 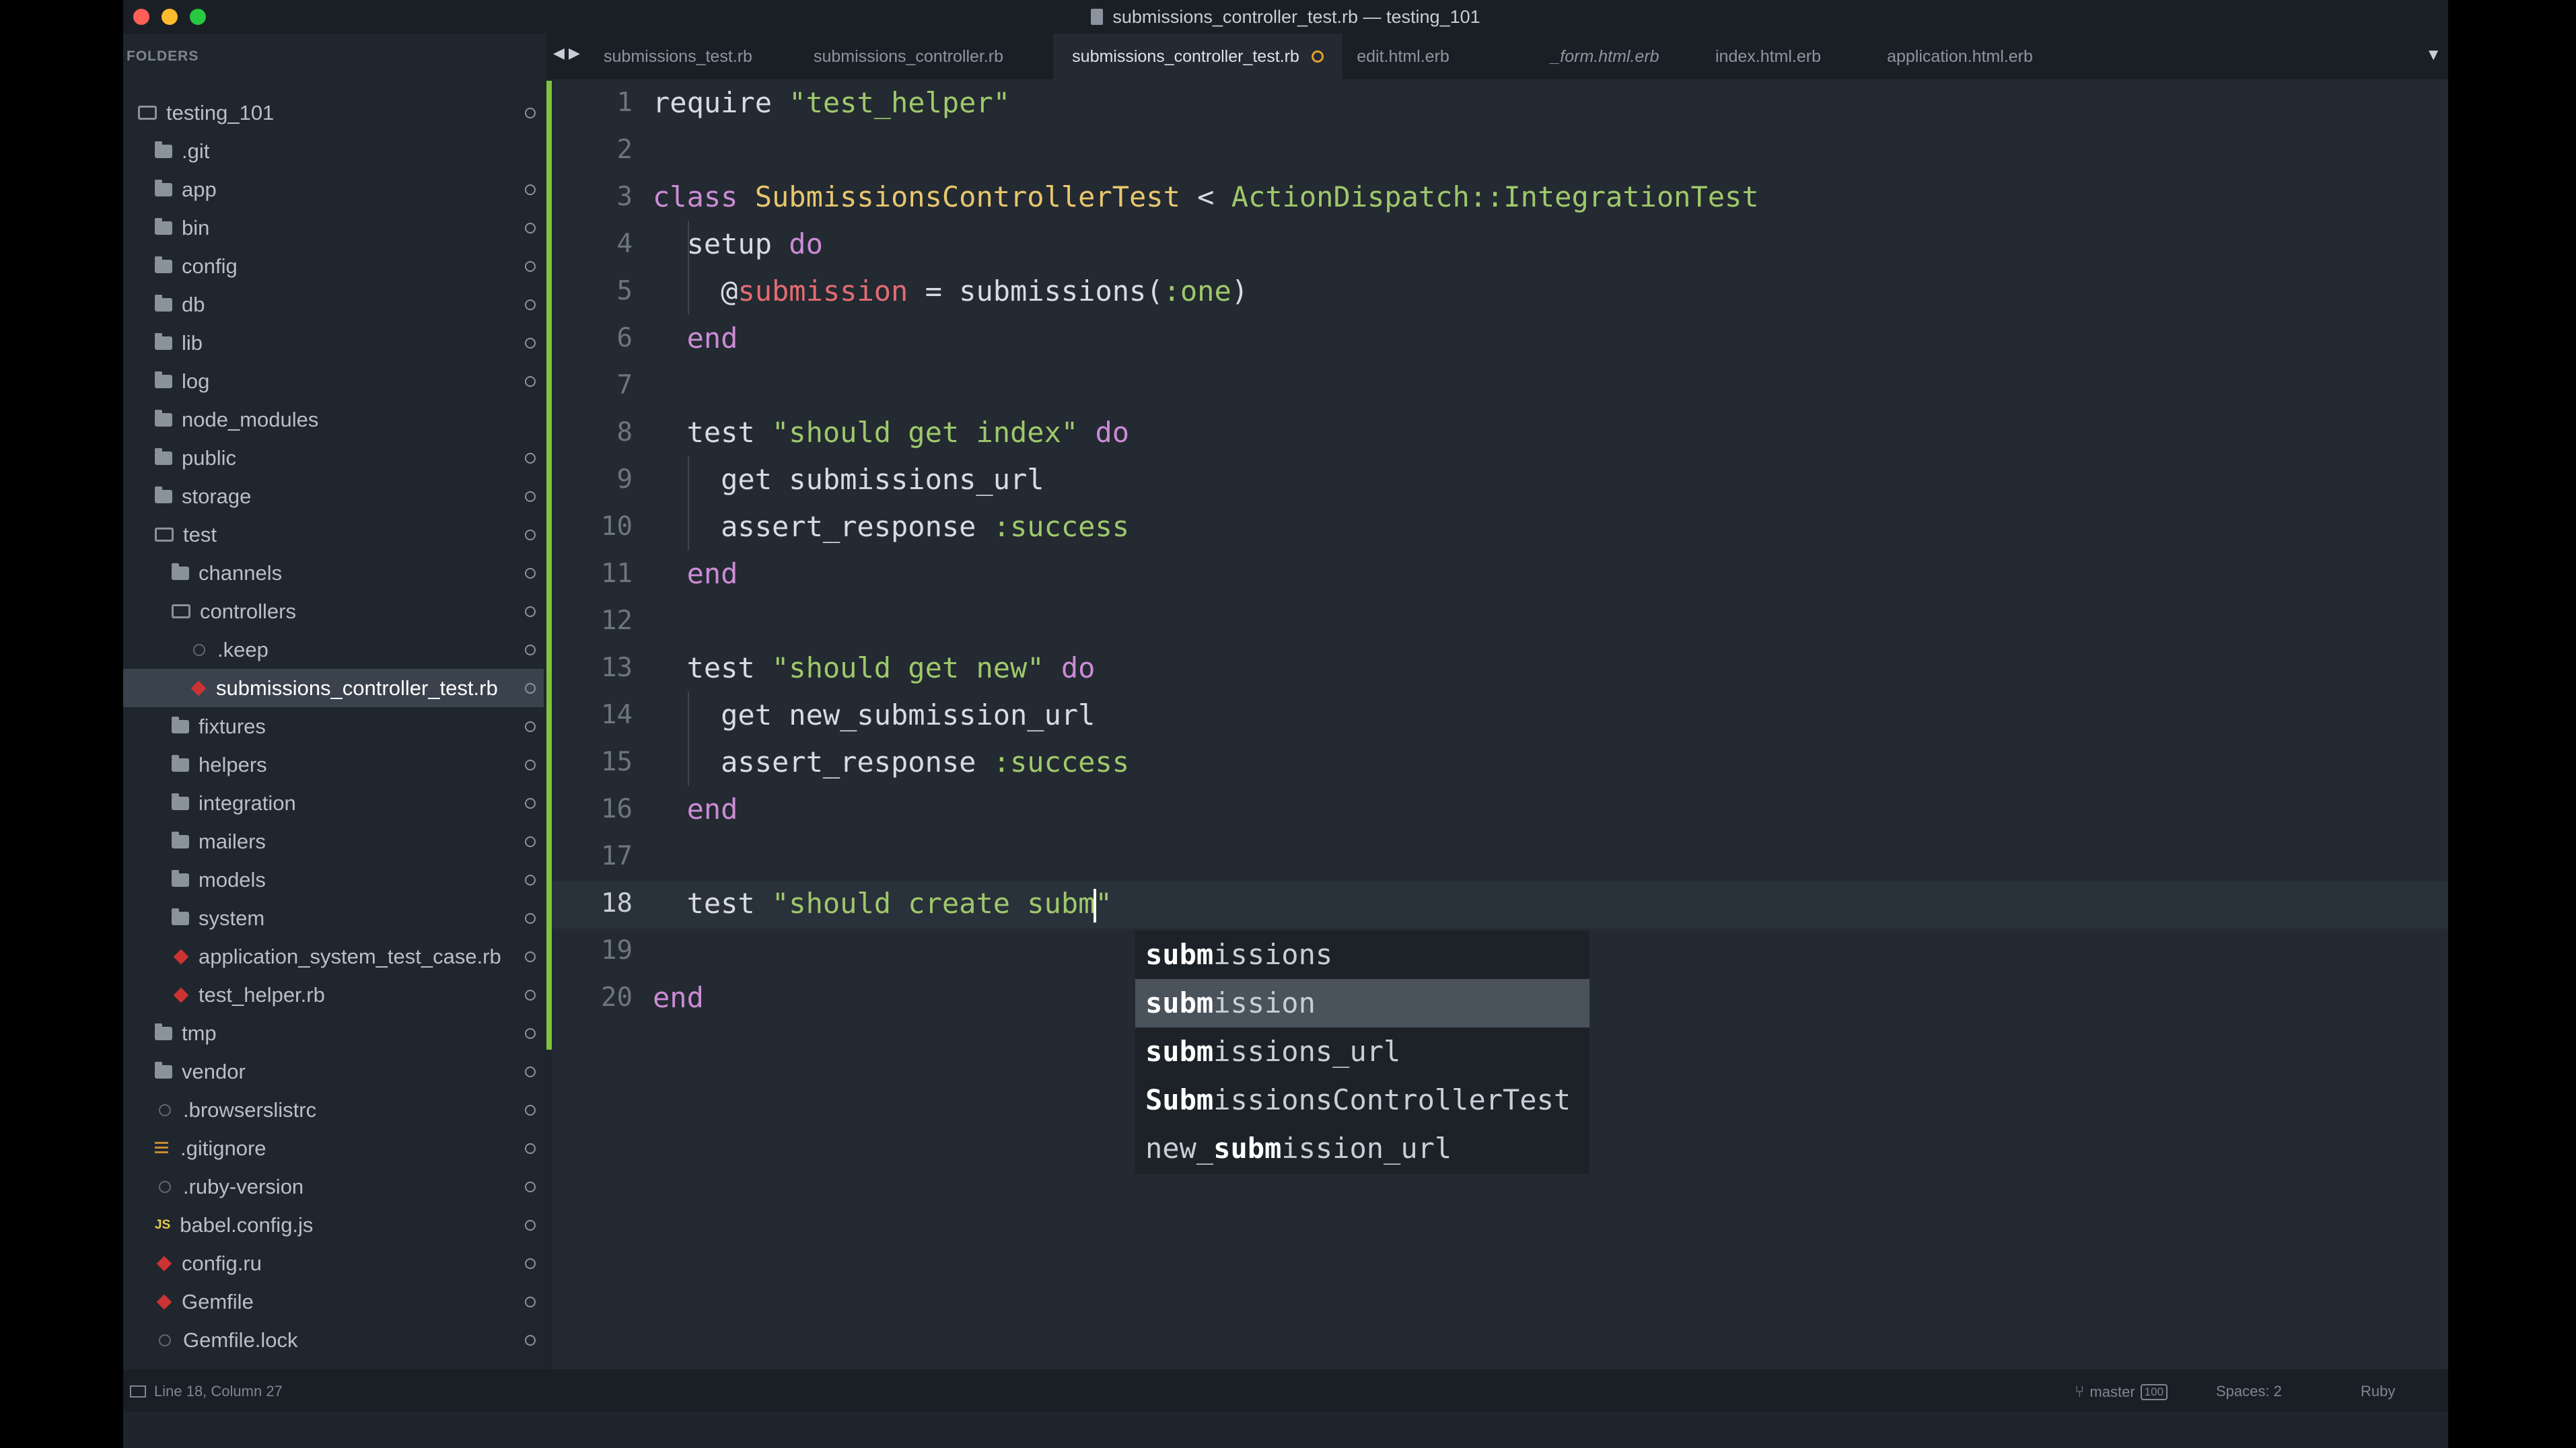 I want to click on sidebar-item-label: test, so click(x=200, y=534).